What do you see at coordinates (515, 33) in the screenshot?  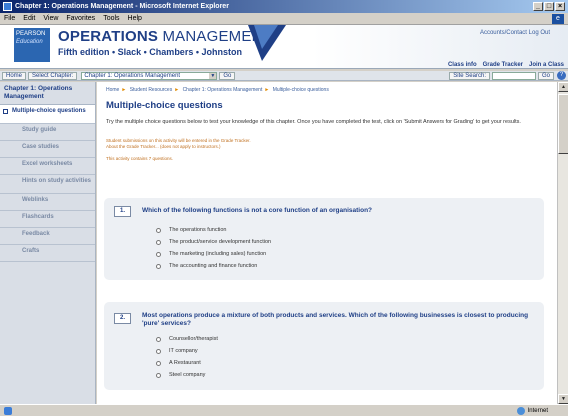 I see `account-link: Accounts/Contact Log Out` at bounding box center [515, 33].